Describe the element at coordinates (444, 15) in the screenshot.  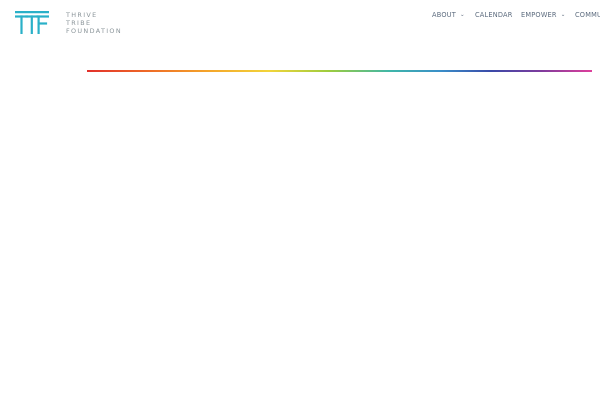
I see `nav-item-about-label: ABOUT` at that location.